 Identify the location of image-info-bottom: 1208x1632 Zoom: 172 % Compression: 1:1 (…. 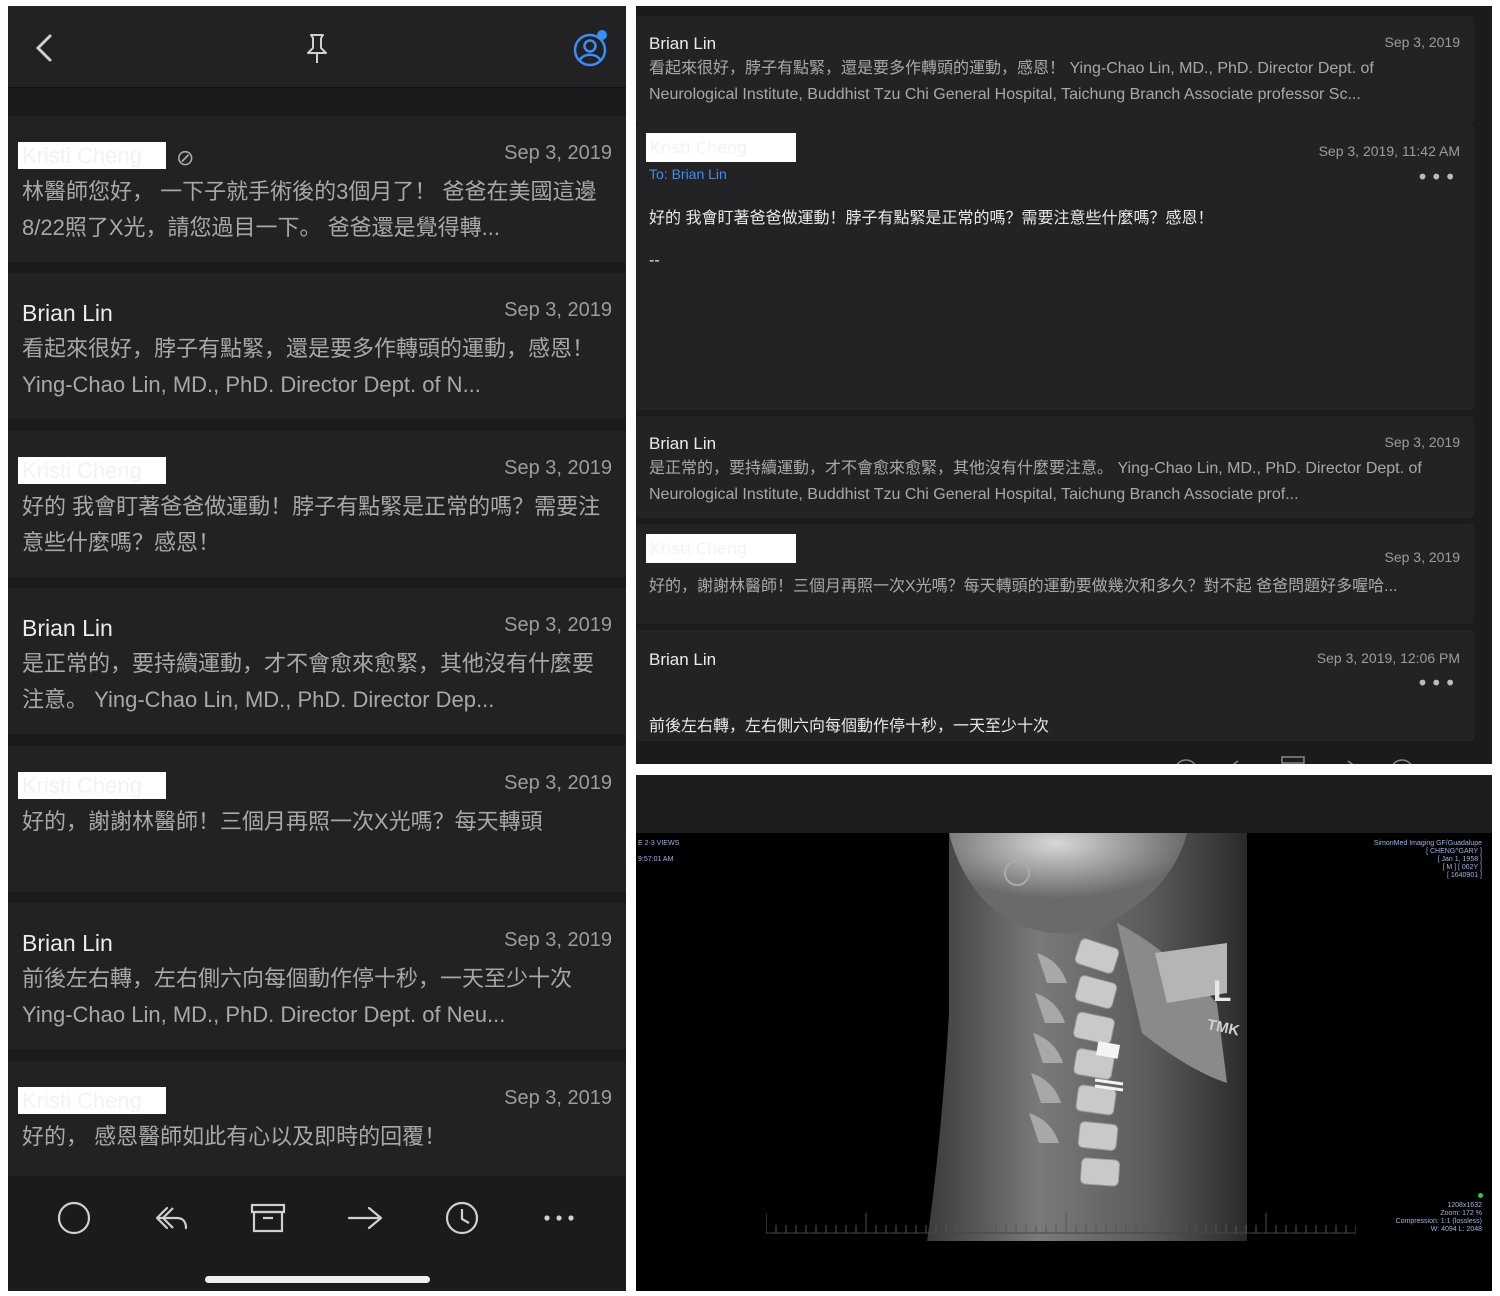
(1439, 1218).